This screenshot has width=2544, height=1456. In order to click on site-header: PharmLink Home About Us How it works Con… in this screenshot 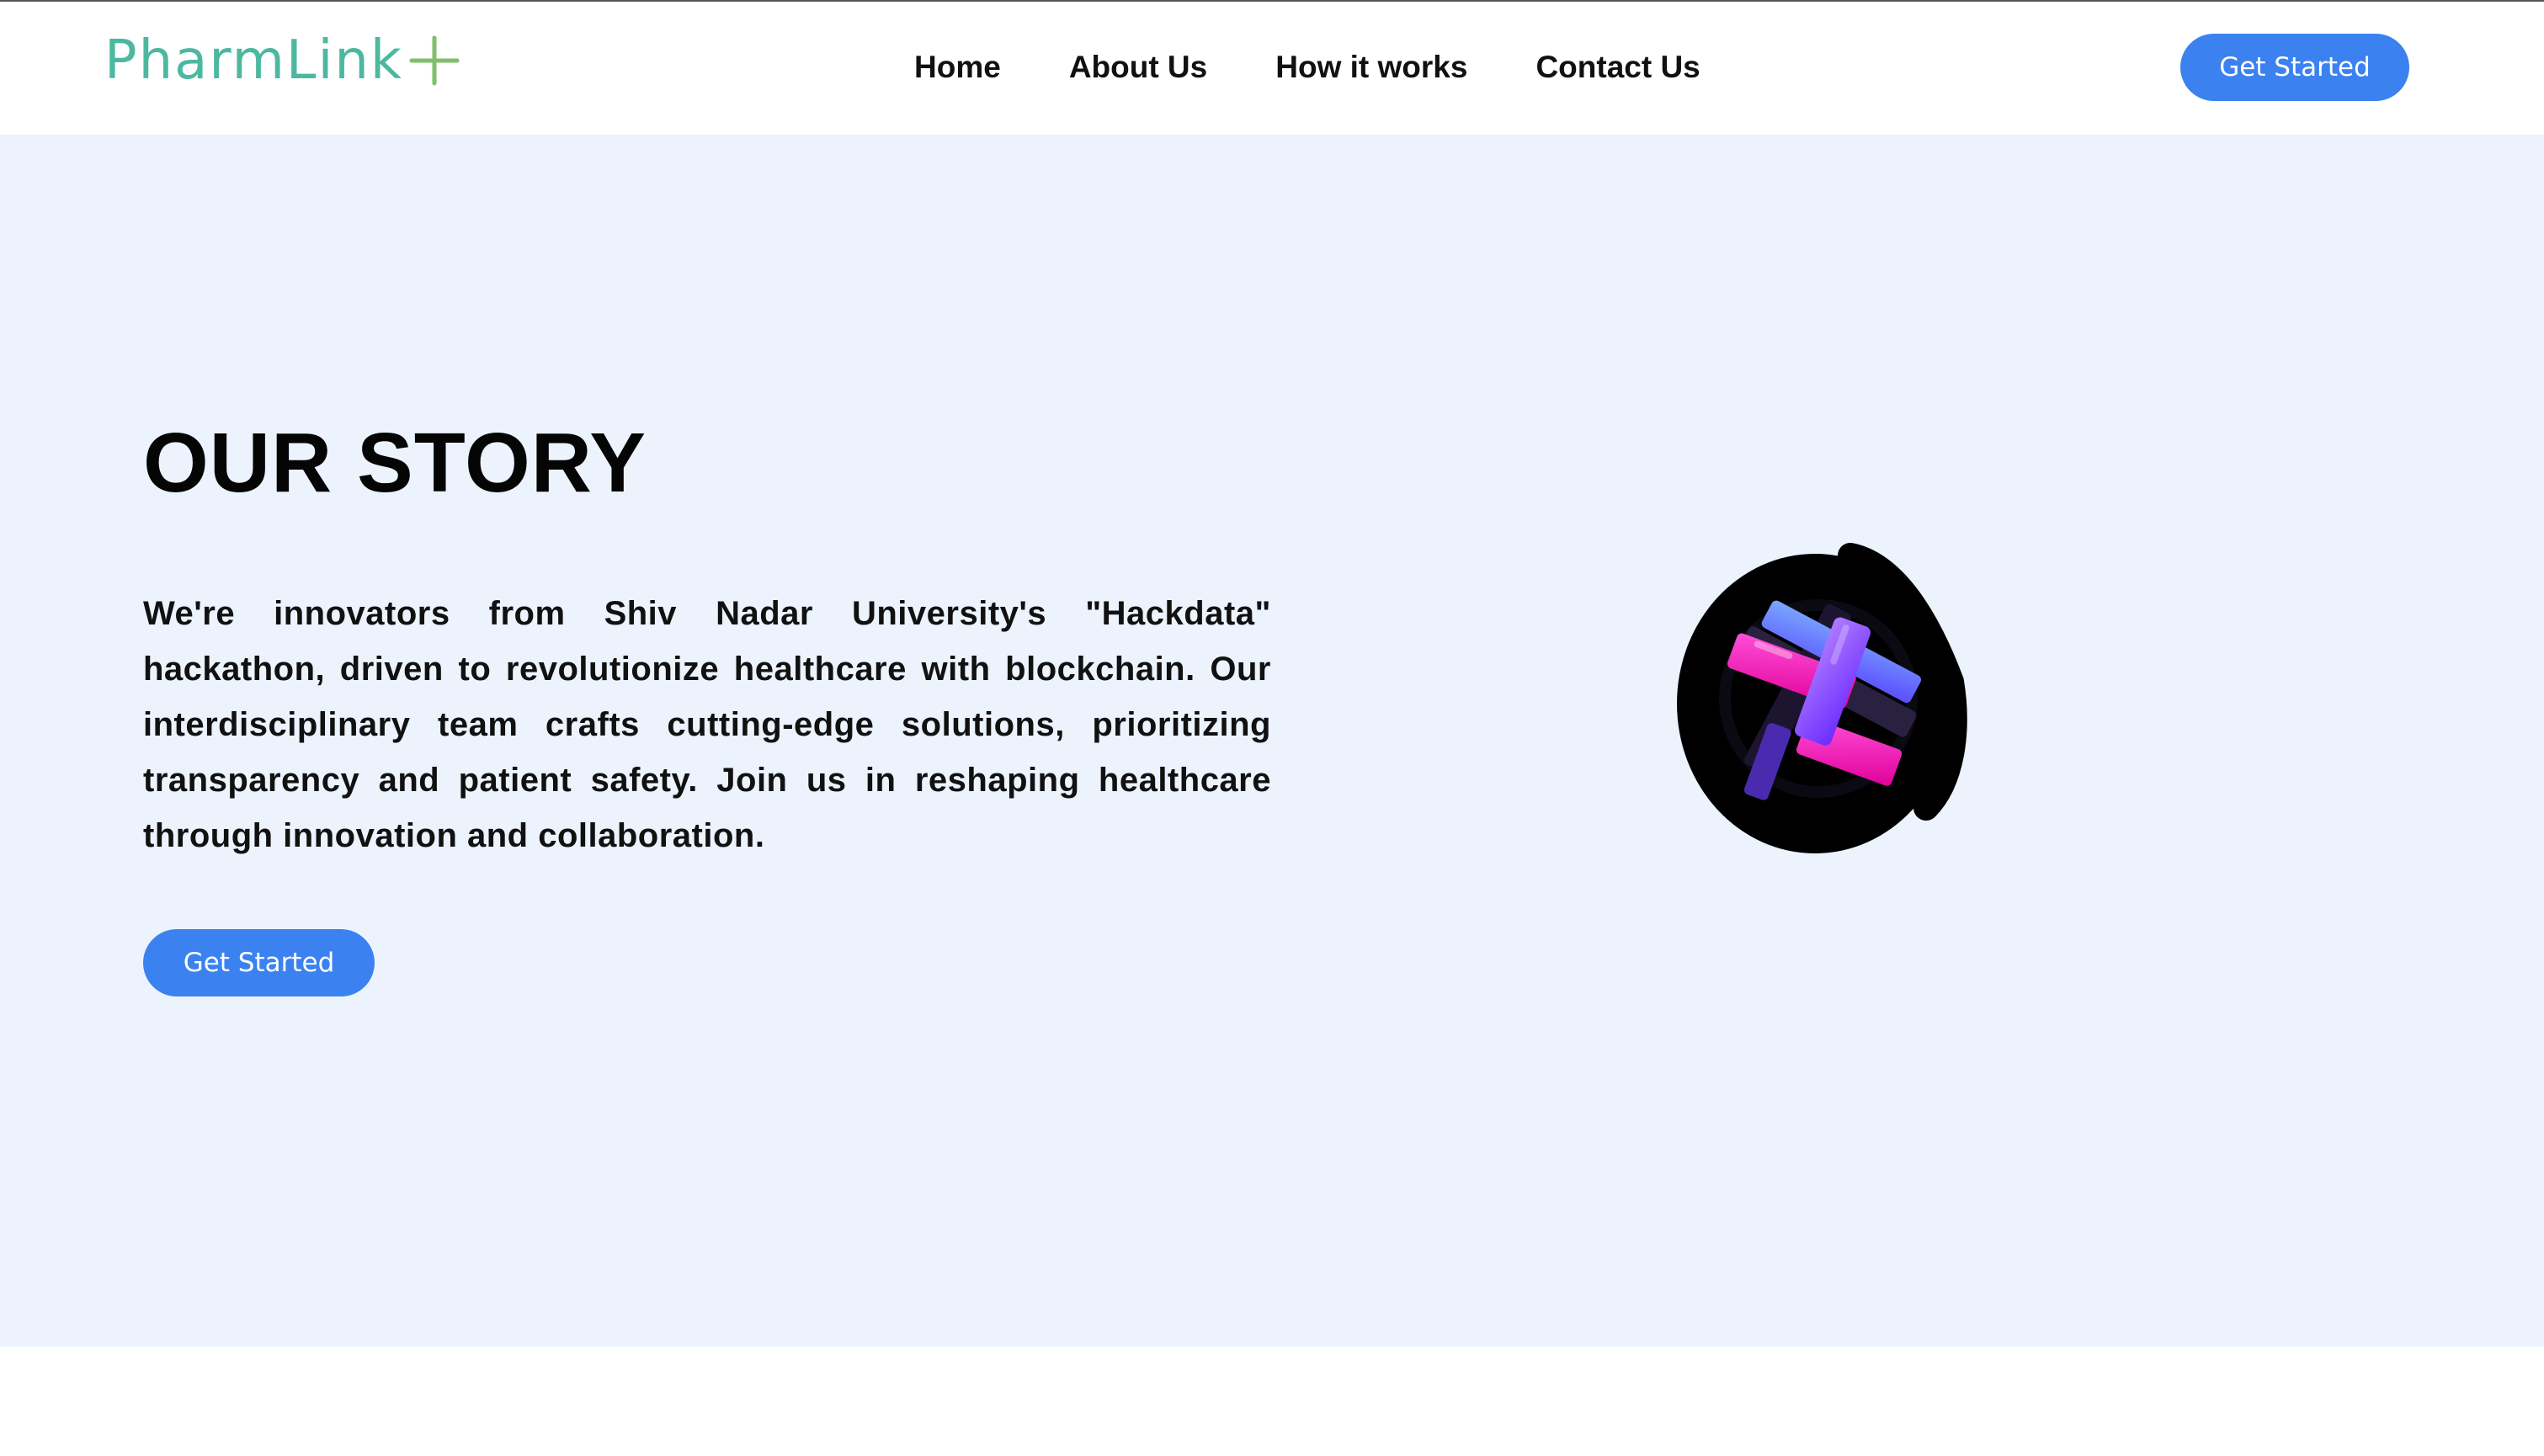, I will do `click(1272, 68)`.